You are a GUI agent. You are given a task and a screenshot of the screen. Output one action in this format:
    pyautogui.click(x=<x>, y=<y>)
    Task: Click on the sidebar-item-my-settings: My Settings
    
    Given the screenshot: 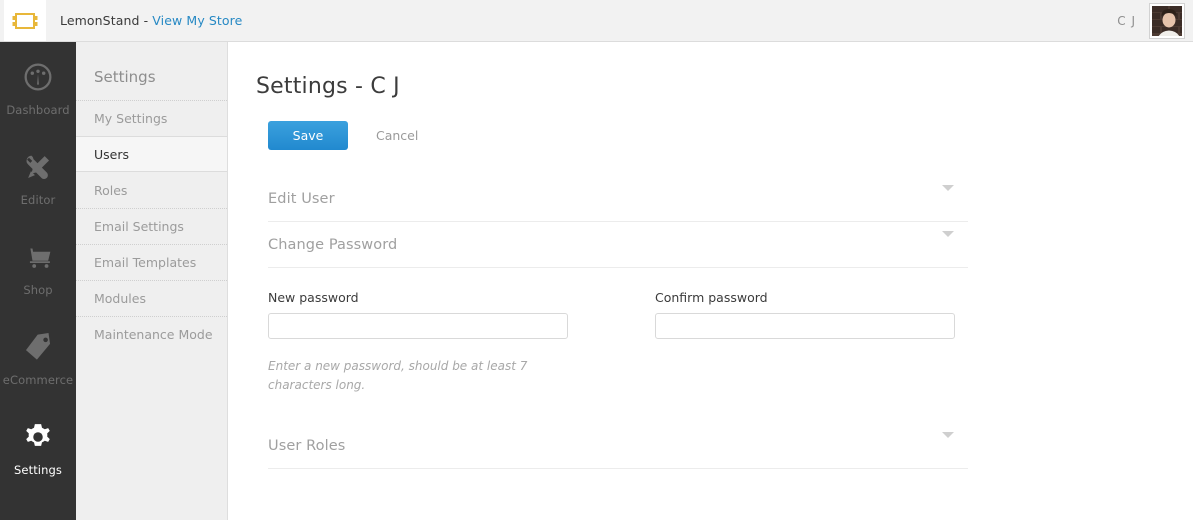 What is the action you would take?
    pyautogui.click(x=151, y=118)
    